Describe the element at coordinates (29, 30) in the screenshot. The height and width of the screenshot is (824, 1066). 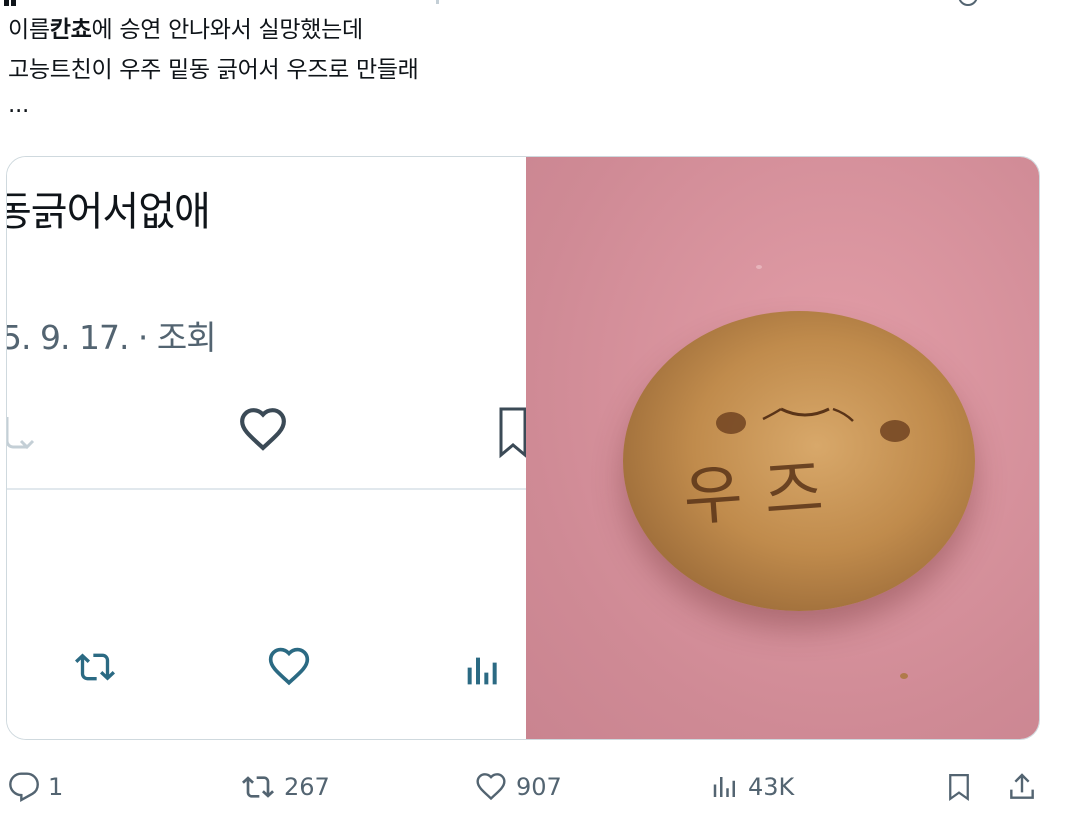
I see `tweet-line-1-prefix: 이름` at that location.